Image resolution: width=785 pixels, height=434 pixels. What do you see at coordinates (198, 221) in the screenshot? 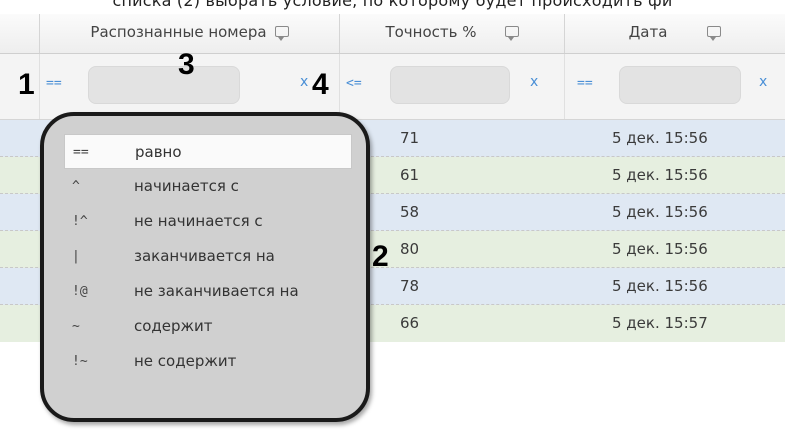
I see `condition-label: не начинается с` at bounding box center [198, 221].